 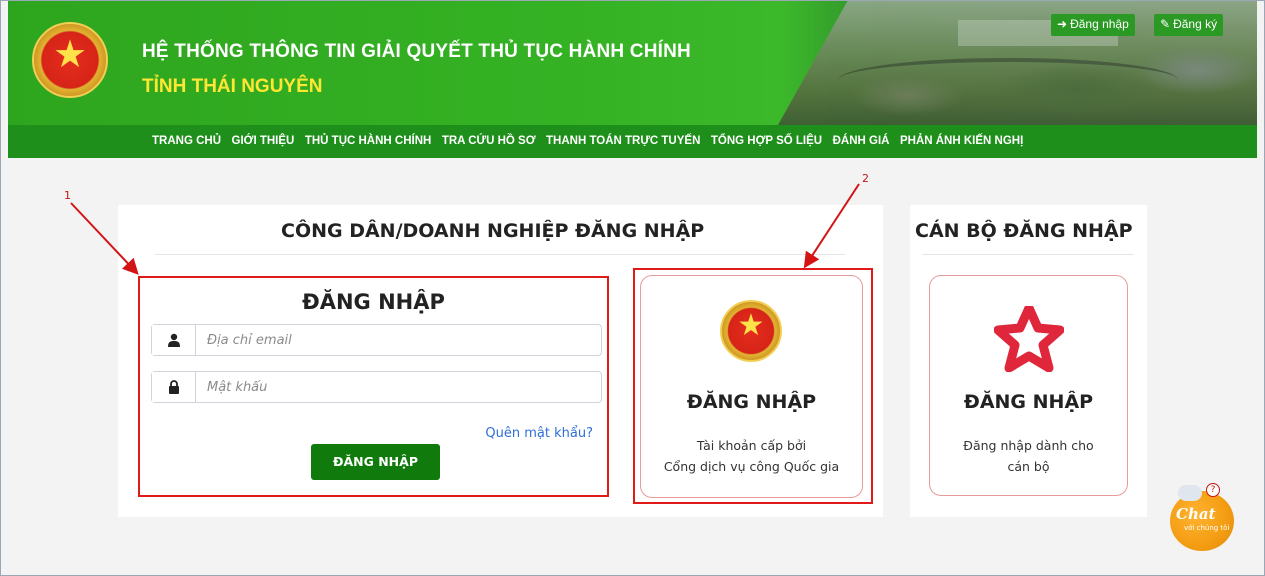 I want to click on chat-sublabel: với chúng tôi, so click(x=1207, y=528).